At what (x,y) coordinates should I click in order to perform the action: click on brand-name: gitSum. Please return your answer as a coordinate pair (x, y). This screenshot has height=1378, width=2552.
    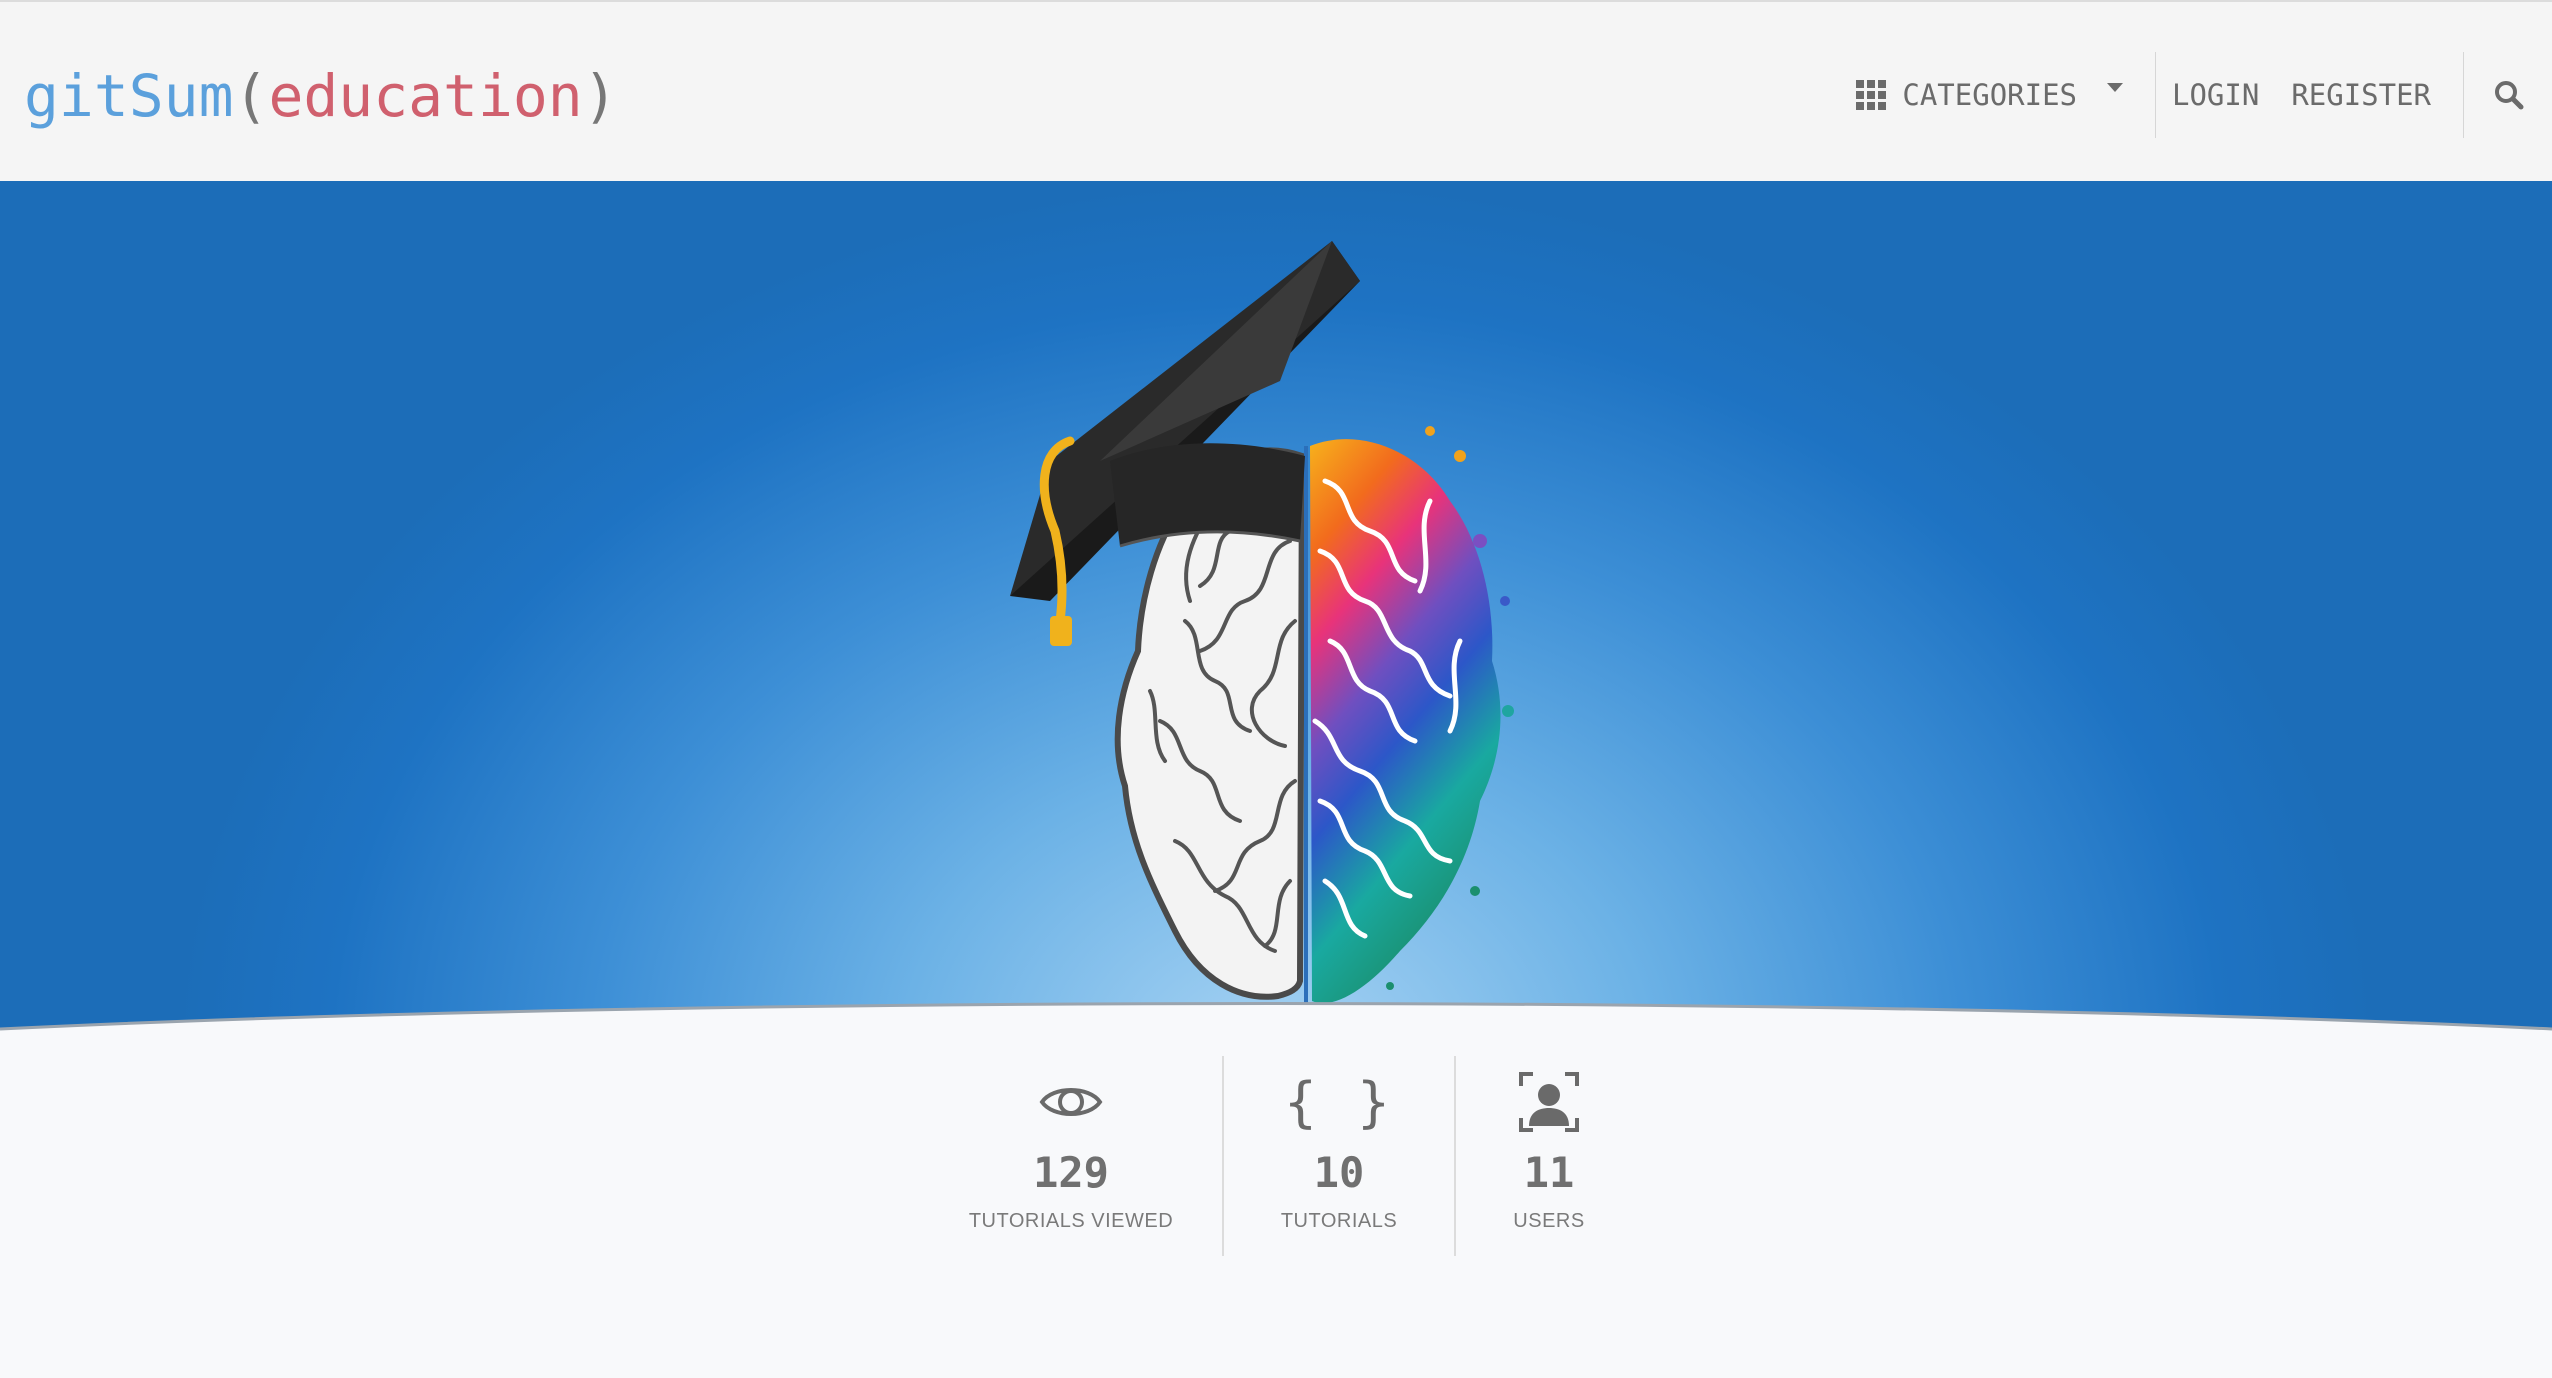
    Looking at the image, I should click on (129, 96).